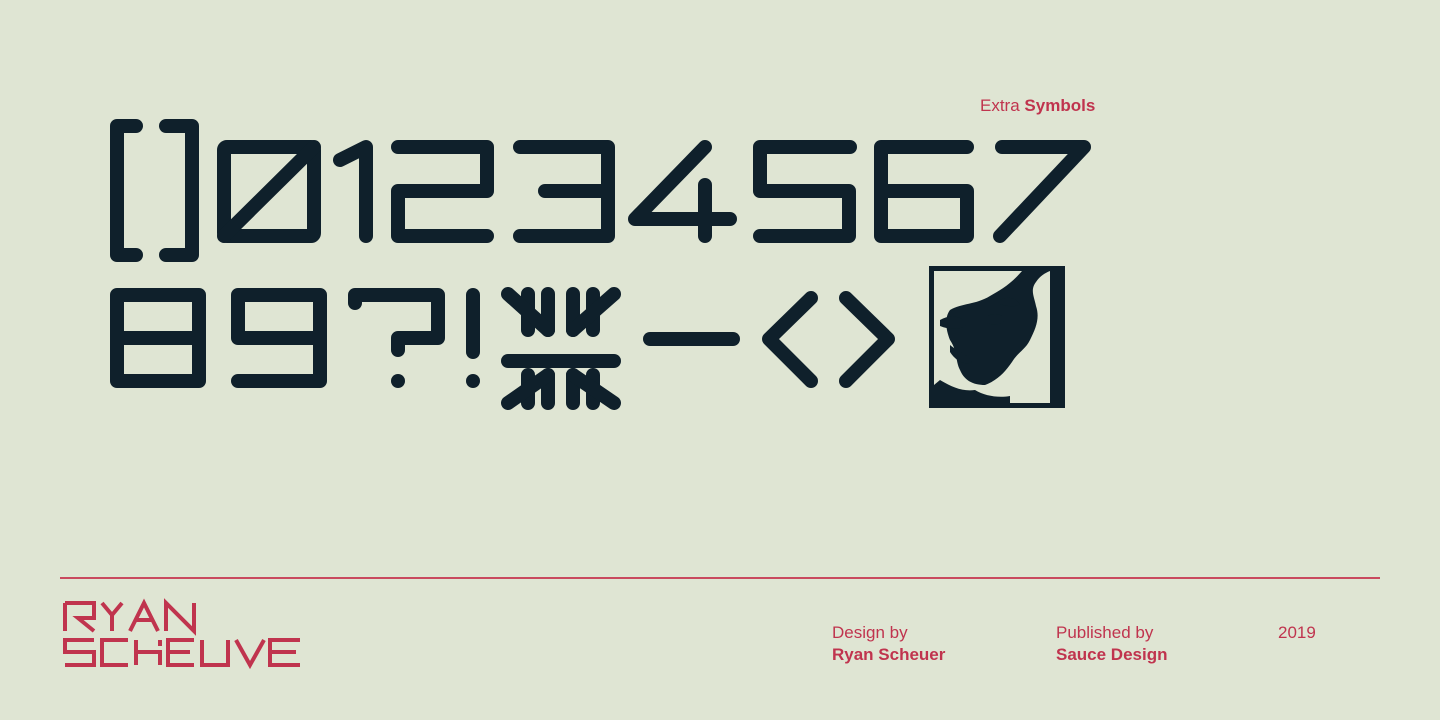  What do you see at coordinates (720, 578) in the screenshot?
I see `footer-divider` at bounding box center [720, 578].